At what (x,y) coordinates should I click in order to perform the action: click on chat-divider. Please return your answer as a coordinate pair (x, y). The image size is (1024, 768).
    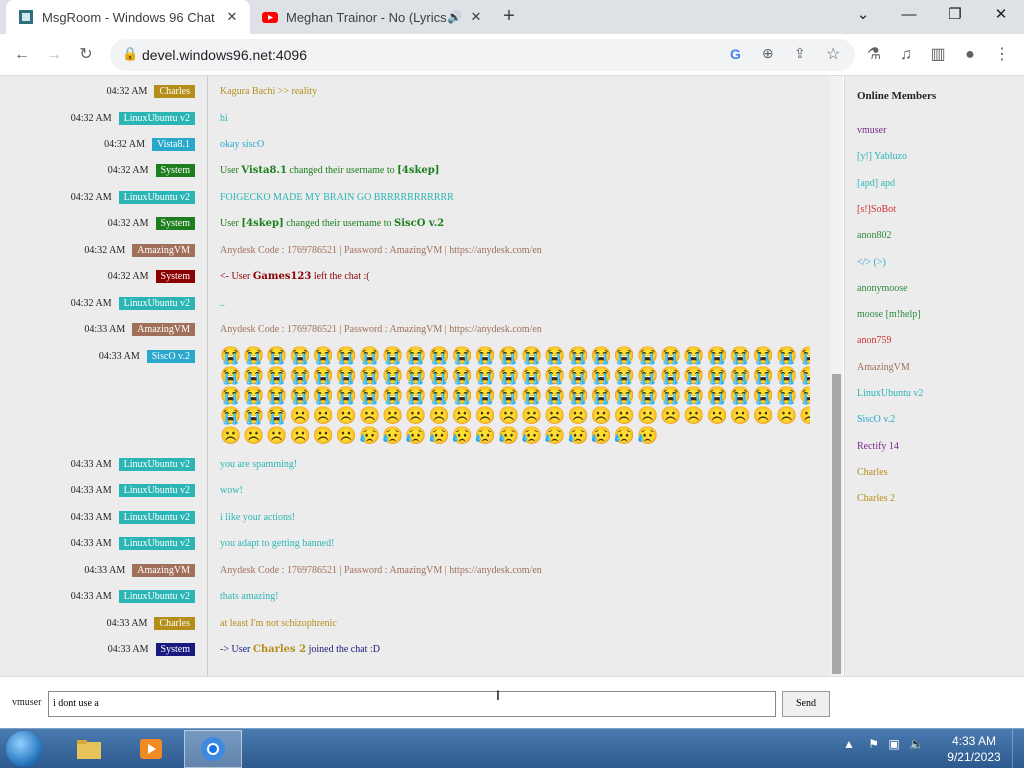
    Looking at the image, I should click on (207, 376).